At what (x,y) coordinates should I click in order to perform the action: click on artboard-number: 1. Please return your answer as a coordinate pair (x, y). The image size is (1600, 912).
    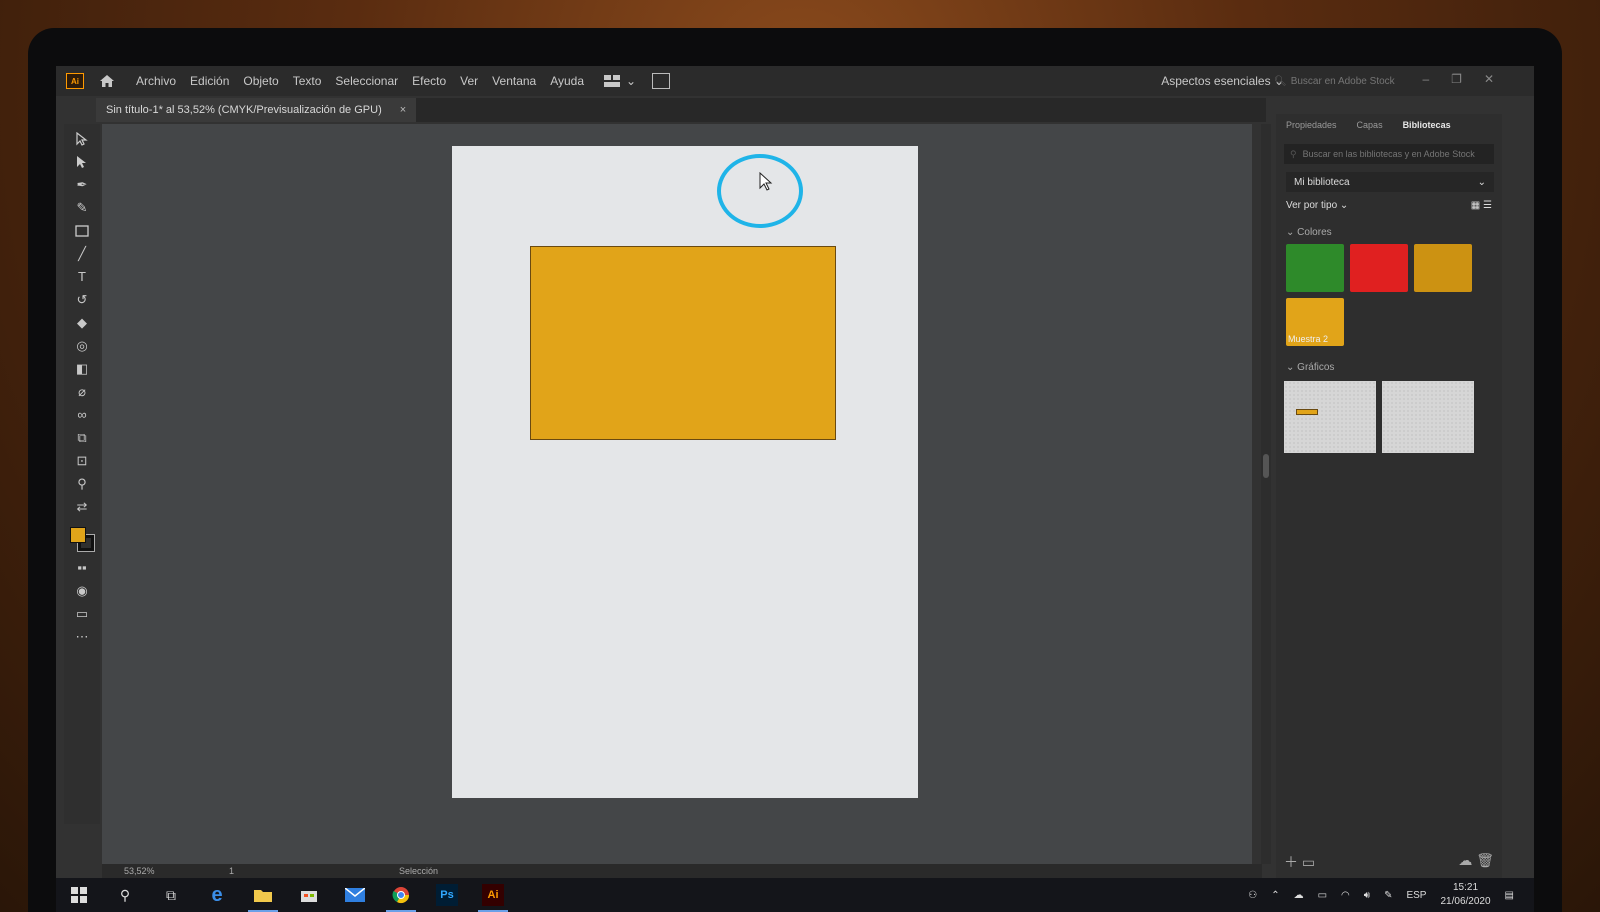
    Looking at the image, I should click on (244, 871).